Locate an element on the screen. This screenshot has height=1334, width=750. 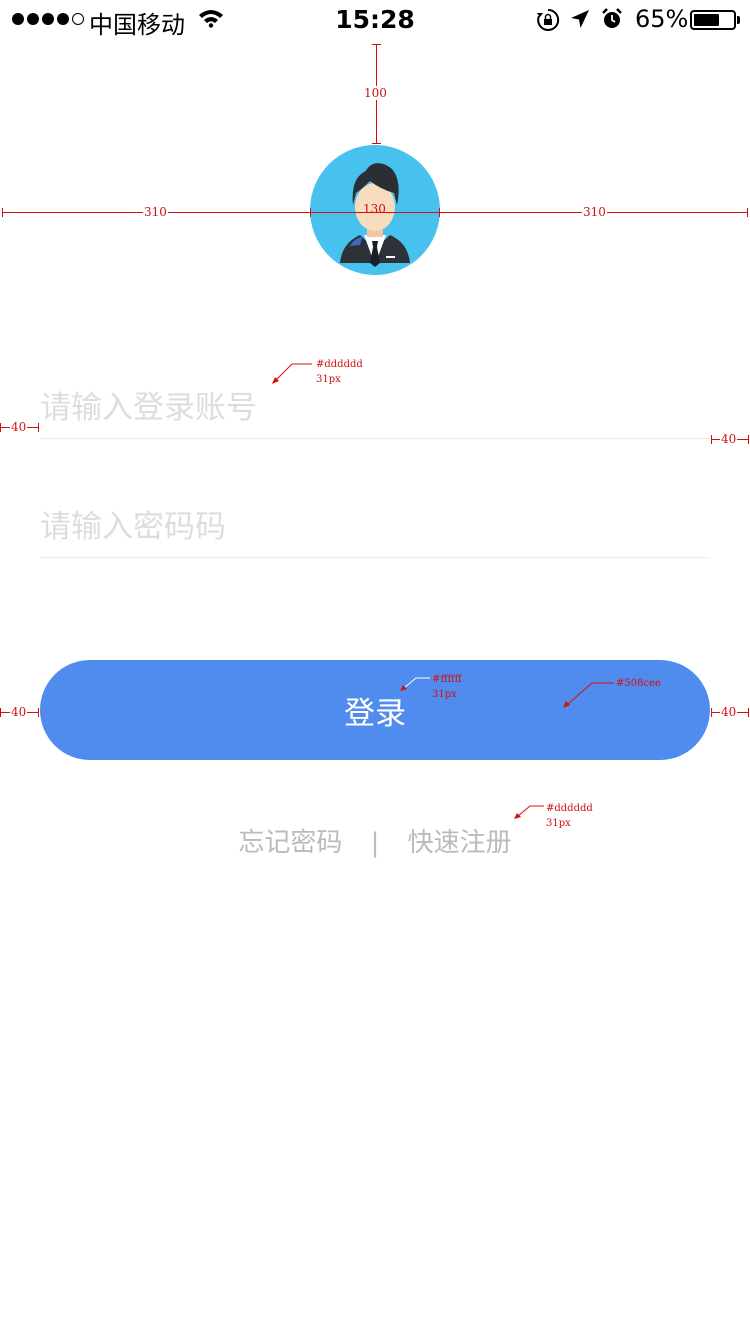
password-field is located at coordinates (375, 527).